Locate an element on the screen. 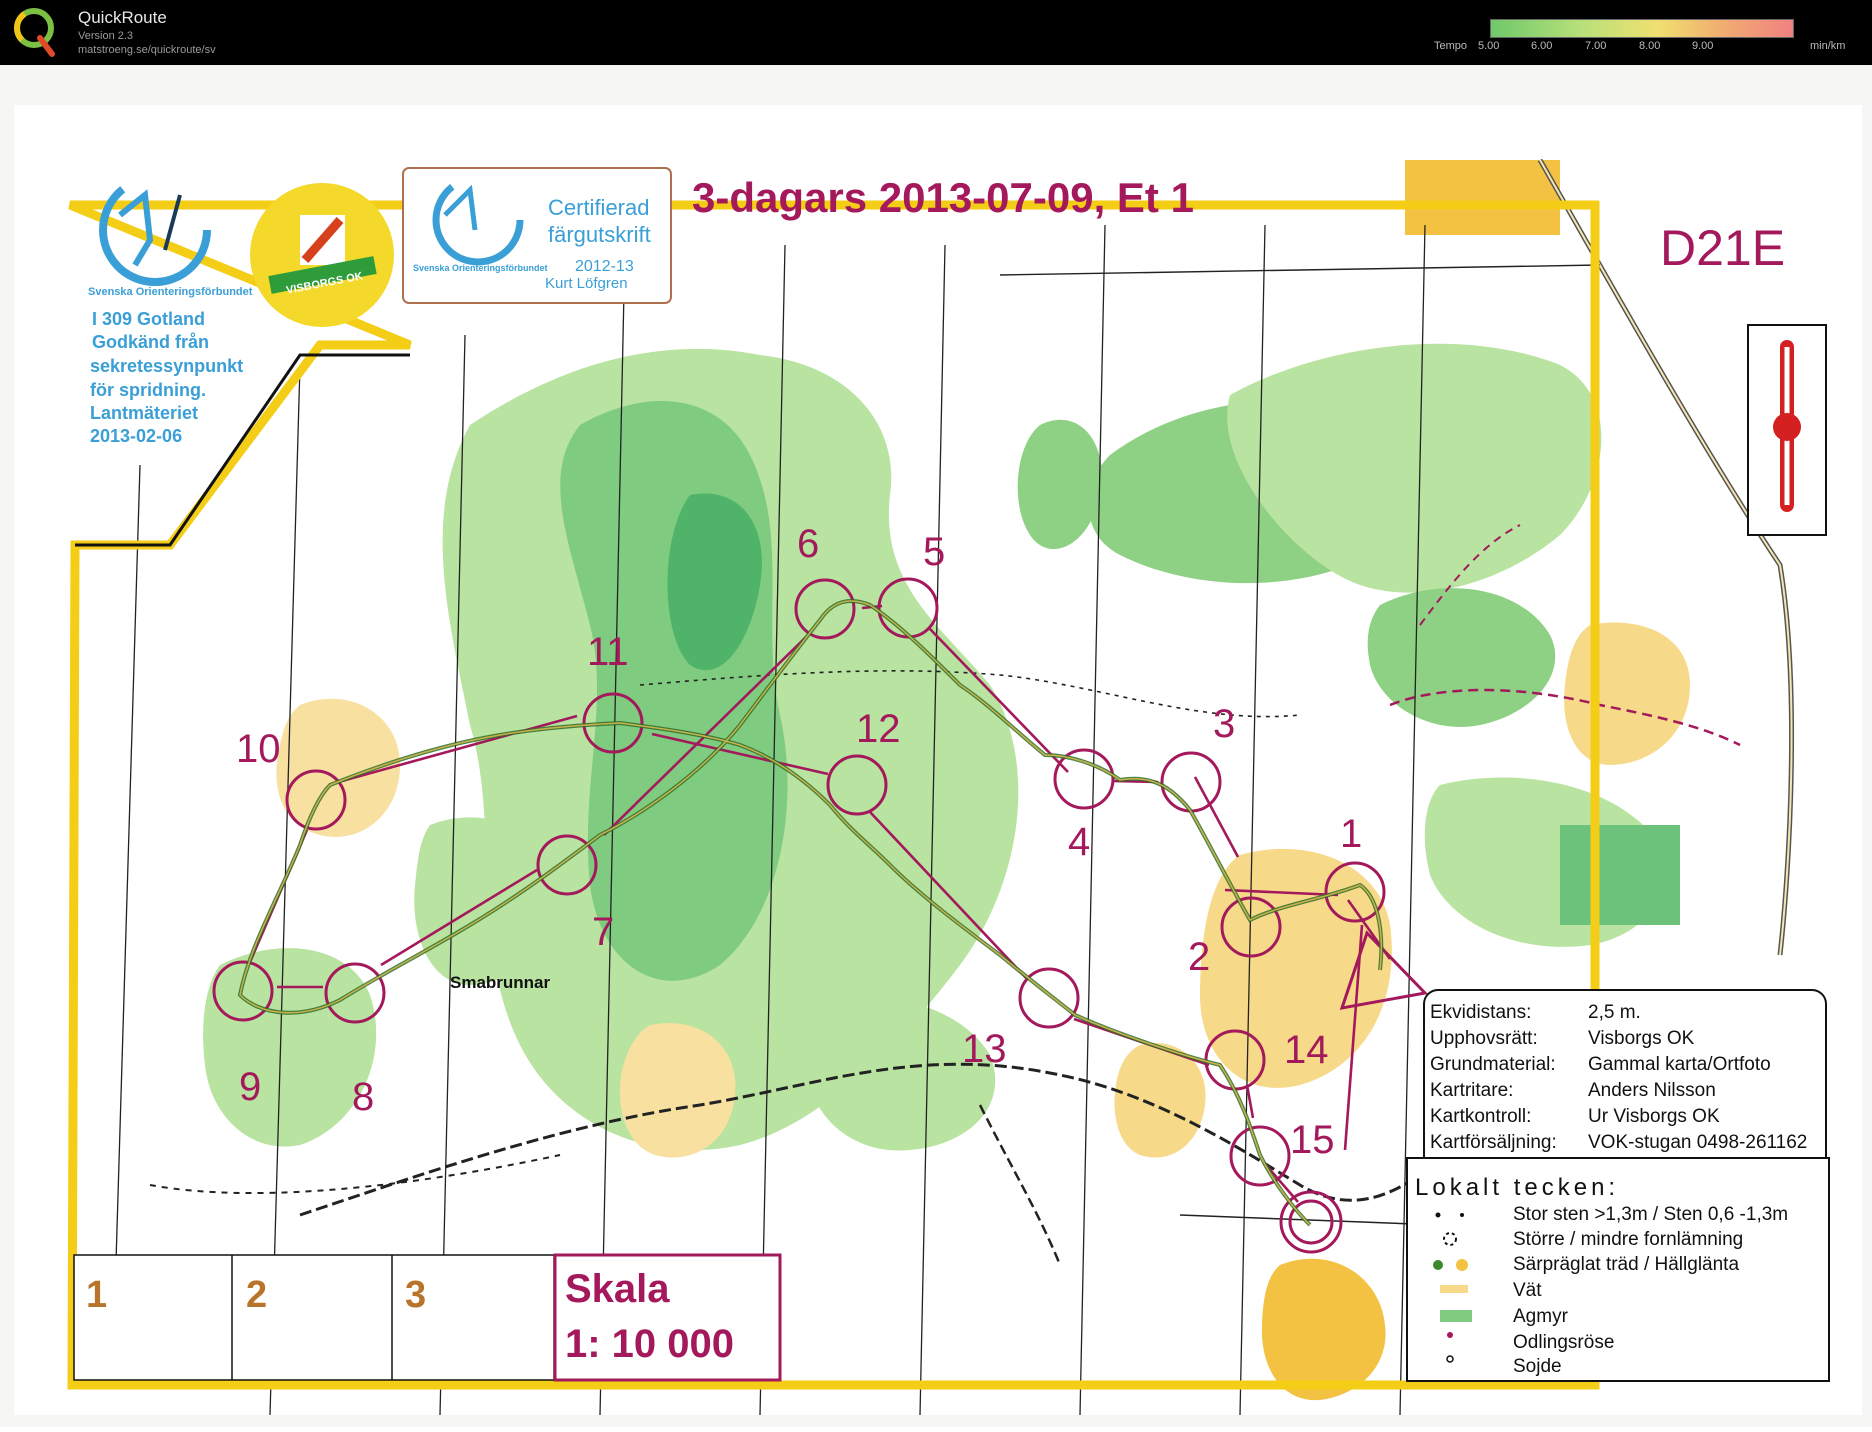  box-number: 2 is located at coordinates (256, 1295).